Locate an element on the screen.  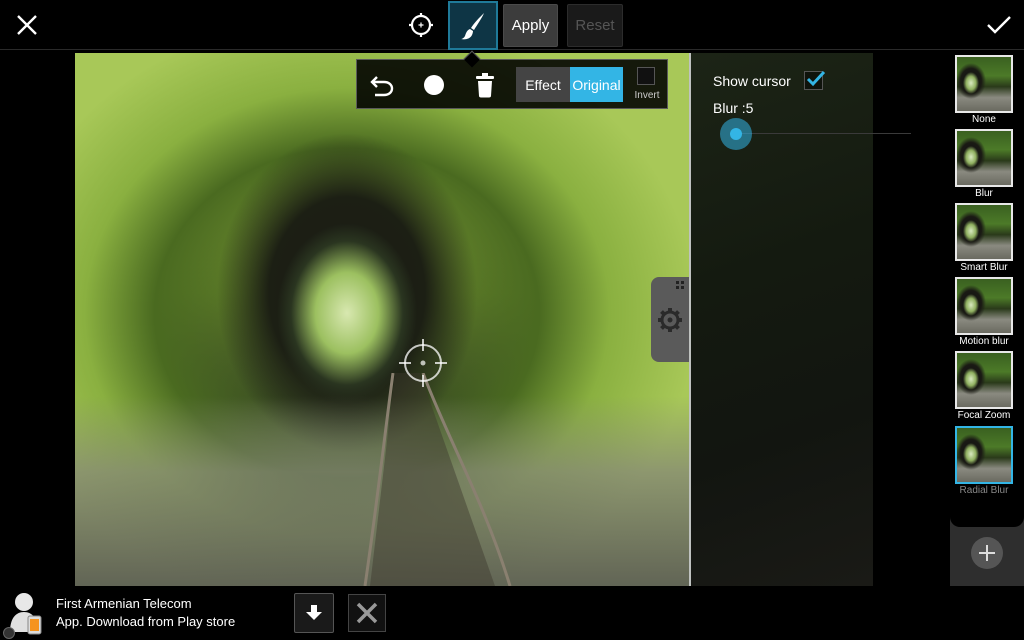
paintbrush-icon is located at coordinates (472, 25).